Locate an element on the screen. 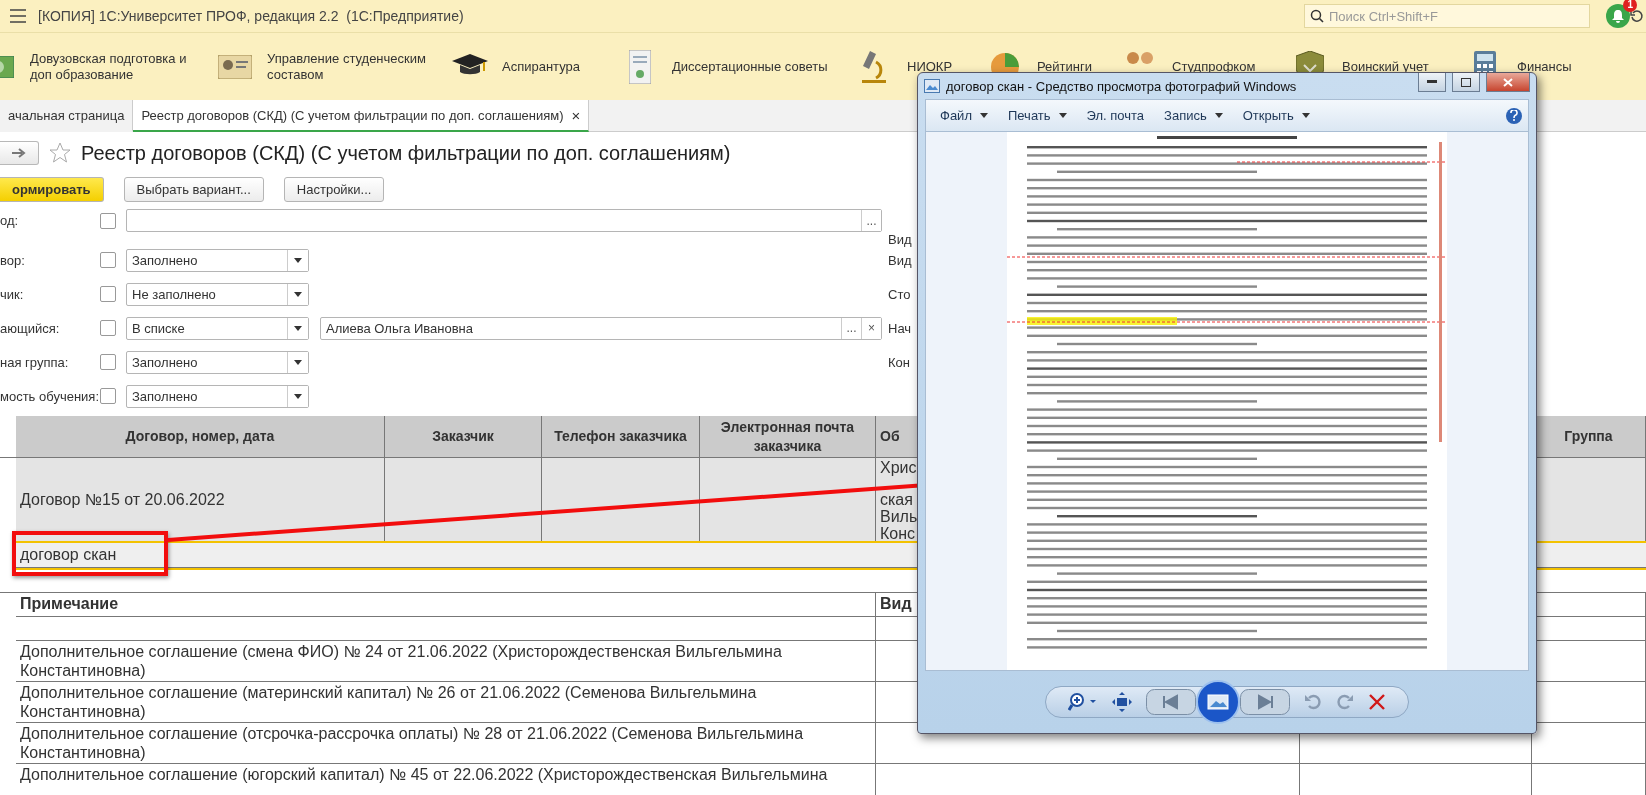 This screenshot has height=795, width=1646. section-link: Аспирантура is located at coordinates (541, 66).